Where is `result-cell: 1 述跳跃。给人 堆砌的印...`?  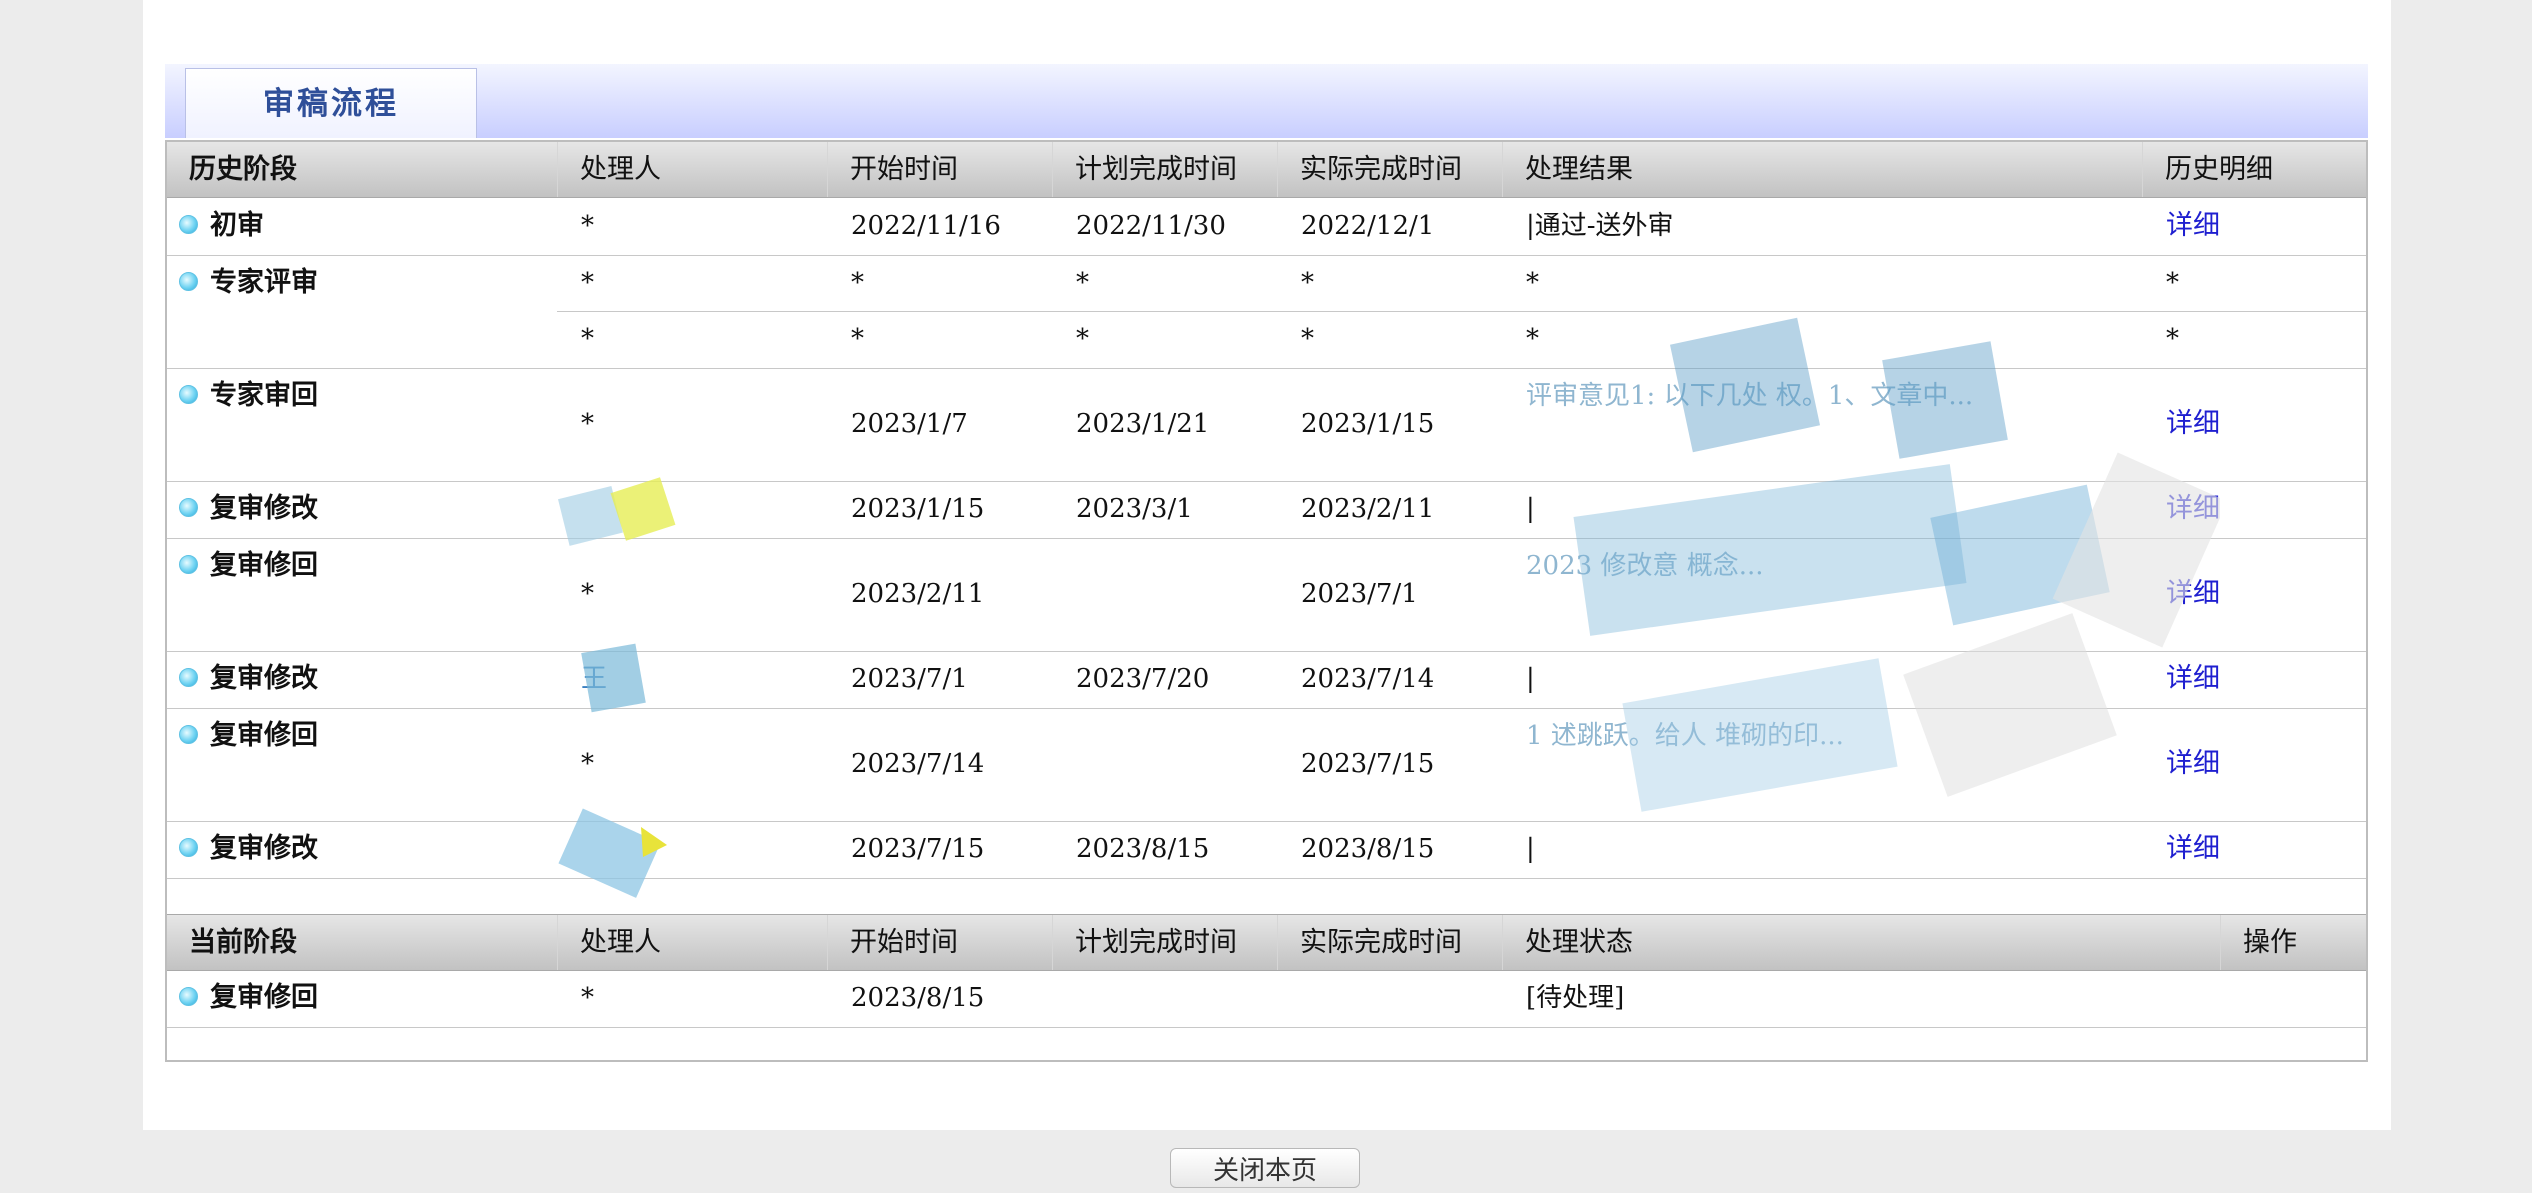 result-cell: 1 述跳跃。给人 堆砌的印... is located at coordinates (1685, 736).